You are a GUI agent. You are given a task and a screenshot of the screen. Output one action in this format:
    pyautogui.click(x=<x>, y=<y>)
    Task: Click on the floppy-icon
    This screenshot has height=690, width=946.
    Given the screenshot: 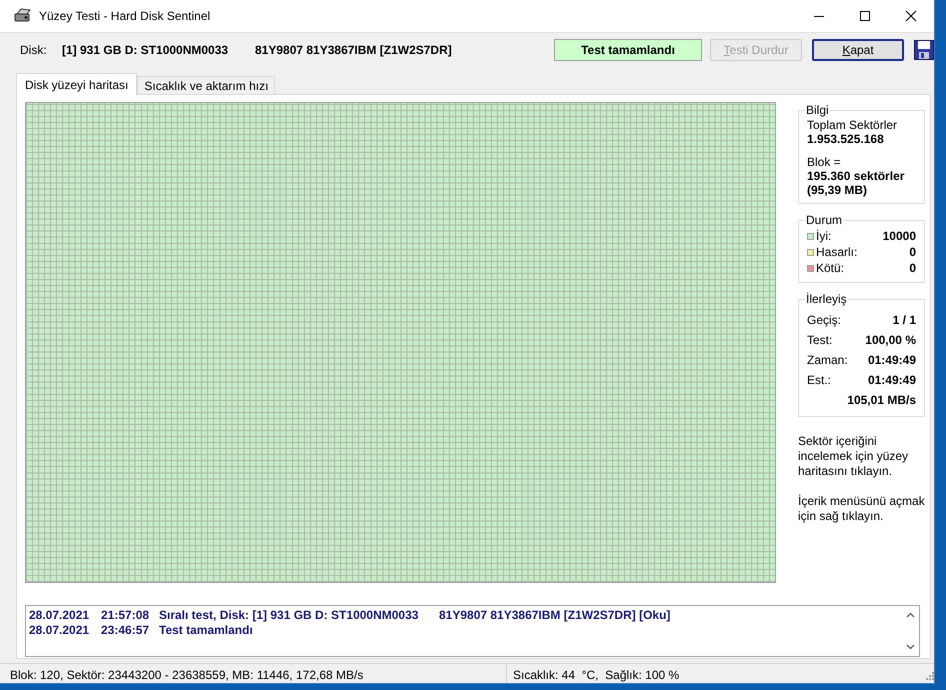 What is the action you would take?
    pyautogui.click(x=924, y=50)
    